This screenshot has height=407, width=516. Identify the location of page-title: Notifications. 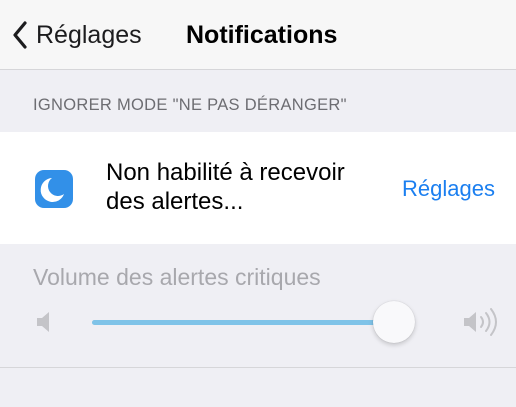
(262, 34).